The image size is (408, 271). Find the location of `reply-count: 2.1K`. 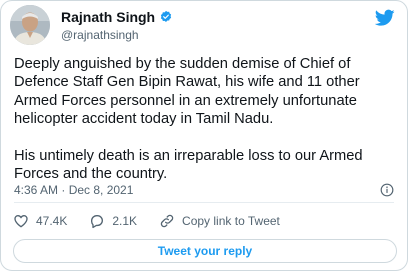

reply-count: 2.1K is located at coordinates (125, 221).